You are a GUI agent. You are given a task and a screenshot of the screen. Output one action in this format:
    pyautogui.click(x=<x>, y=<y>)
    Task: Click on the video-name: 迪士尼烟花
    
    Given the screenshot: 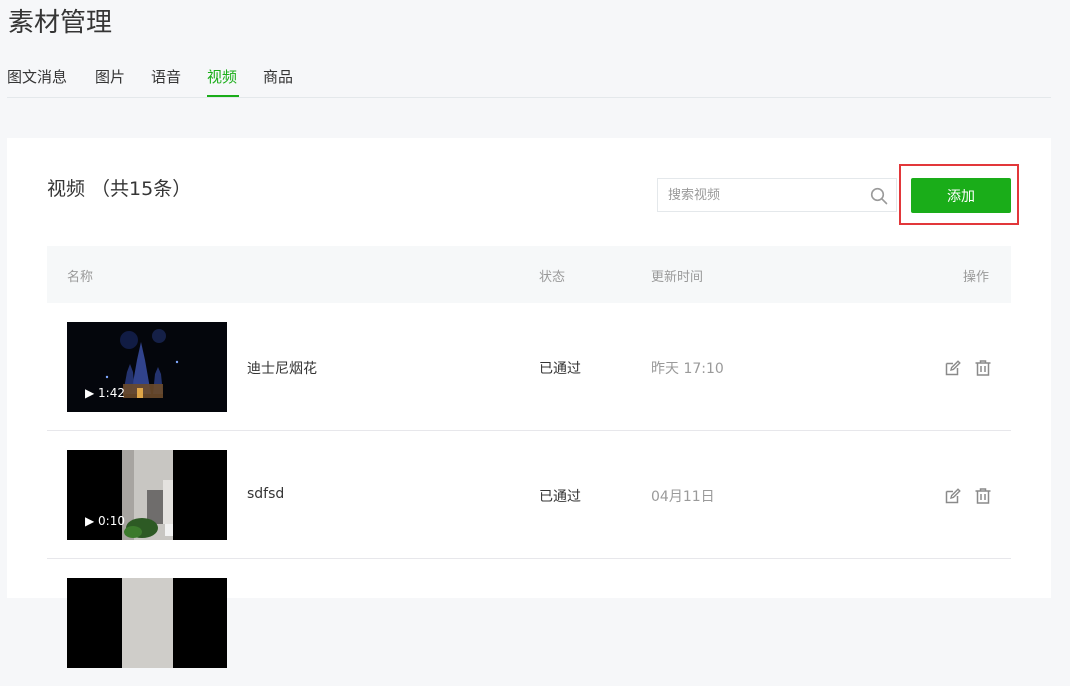 What is the action you would take?
    pyautogui.click(x=282, y=368)
    